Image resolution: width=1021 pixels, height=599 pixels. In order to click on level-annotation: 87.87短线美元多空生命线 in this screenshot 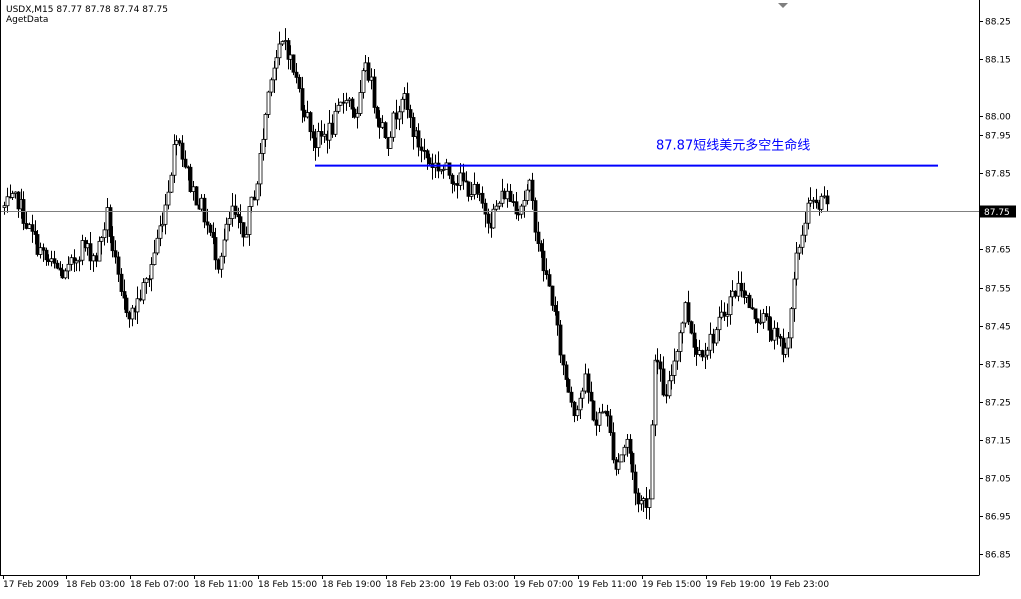, I will do `click(733, 146)`.